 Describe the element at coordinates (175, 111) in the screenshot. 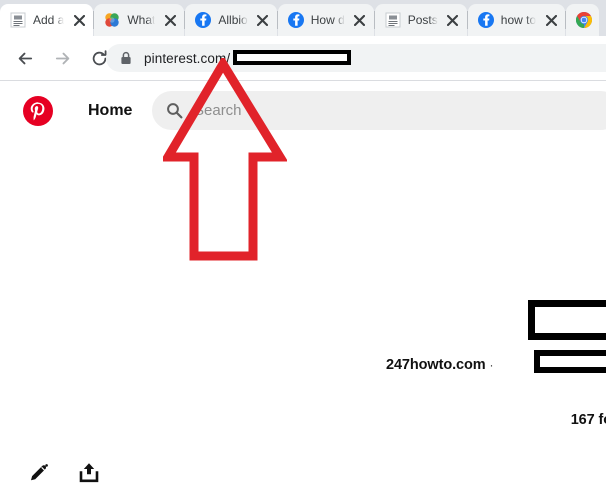

I see `search-icon` at that location.